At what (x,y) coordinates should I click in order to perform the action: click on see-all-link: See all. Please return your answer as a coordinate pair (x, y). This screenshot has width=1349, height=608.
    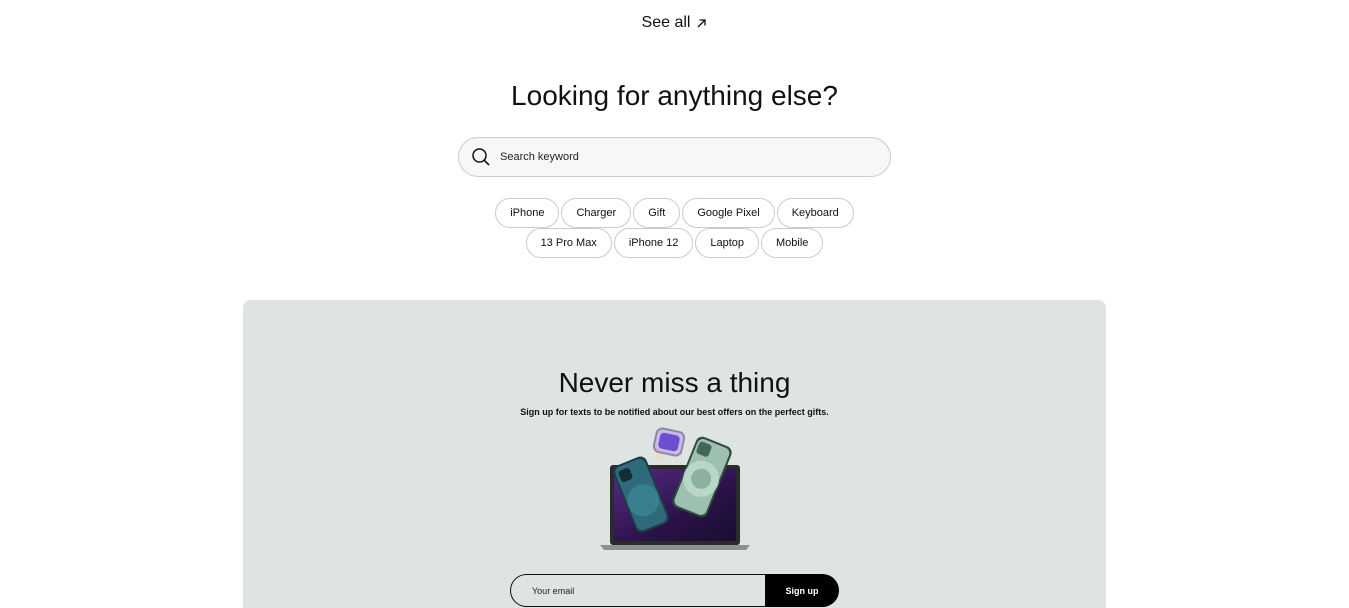
    Looking at the image, I should click on (674, 23).